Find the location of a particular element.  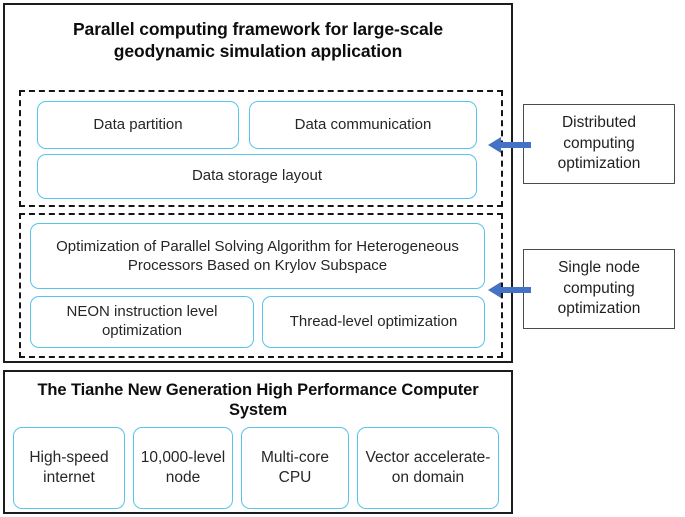

box-data-partition: Data partition is located at coordinates (138, 125).